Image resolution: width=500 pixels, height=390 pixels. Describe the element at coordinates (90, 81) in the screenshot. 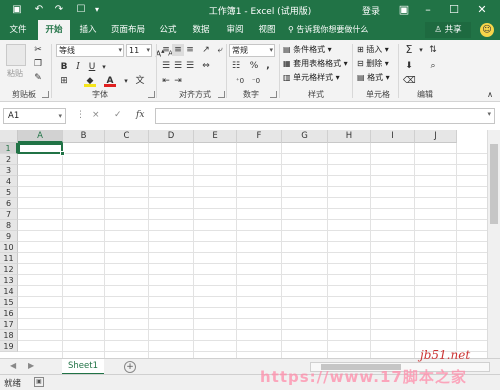

I see `fill-color-icon: ◆` at that location.